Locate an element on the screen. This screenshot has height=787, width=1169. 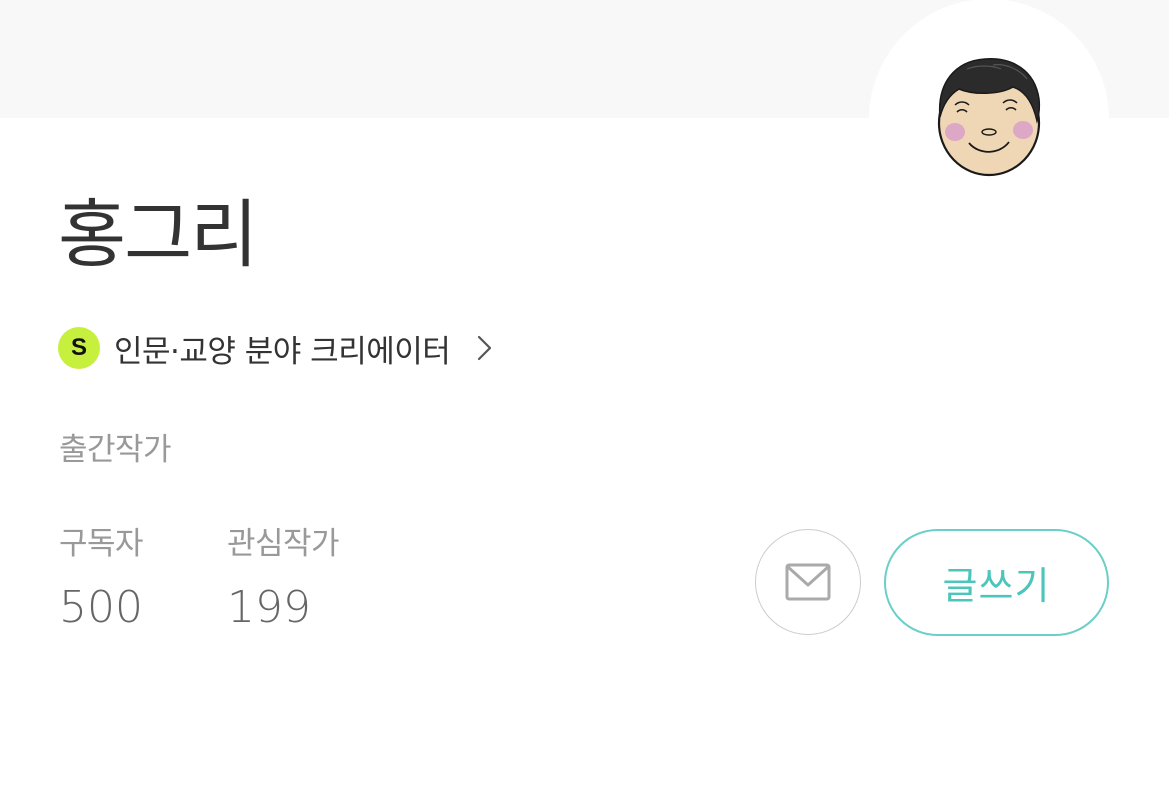
subscribers-label: 구독자 is located at coordinates (101, 544).